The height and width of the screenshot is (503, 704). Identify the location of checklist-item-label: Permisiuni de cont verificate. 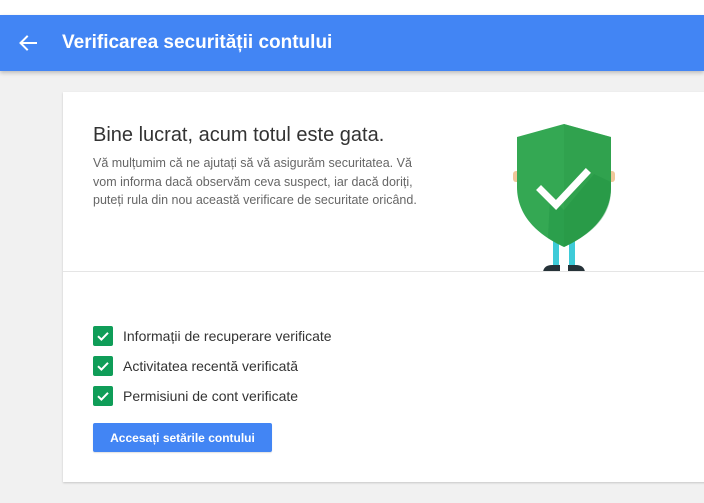
(211, 396).